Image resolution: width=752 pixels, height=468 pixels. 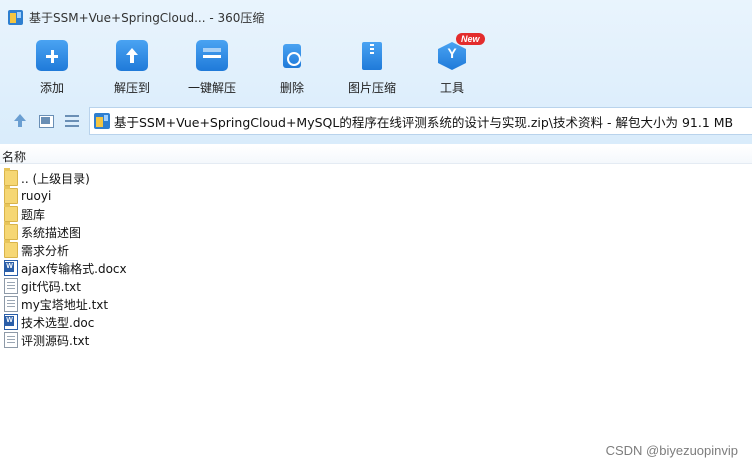 I want to click on column-header-name: 名称, so click(x=14, y=156).